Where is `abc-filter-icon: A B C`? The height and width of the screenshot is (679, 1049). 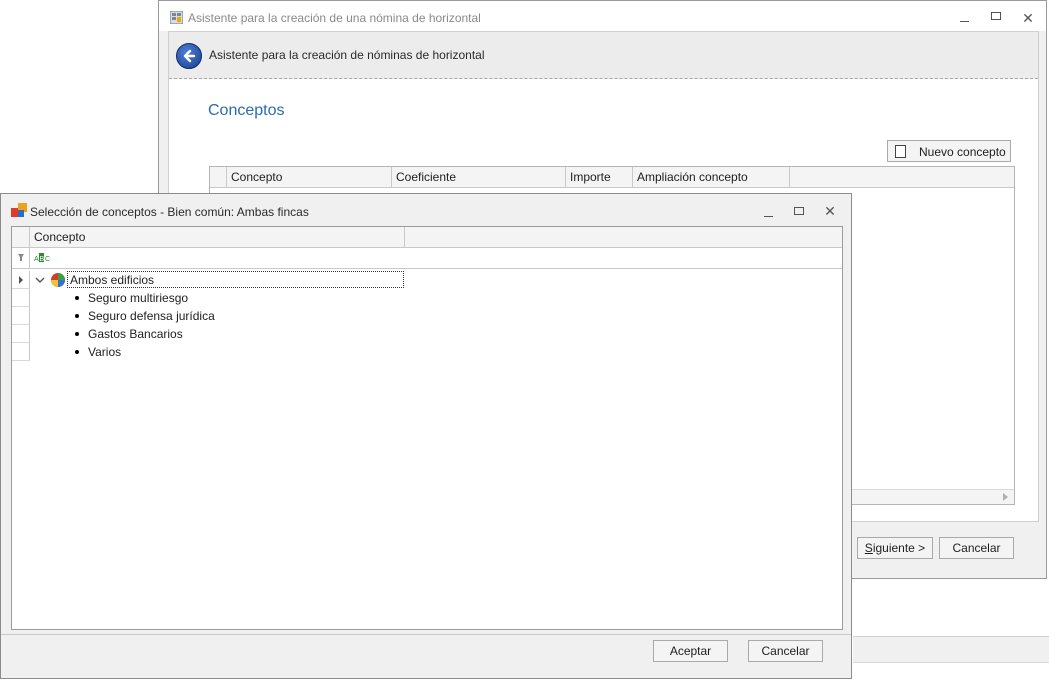 abc-filter-icon: A B C is located at coordinates (42, 258).